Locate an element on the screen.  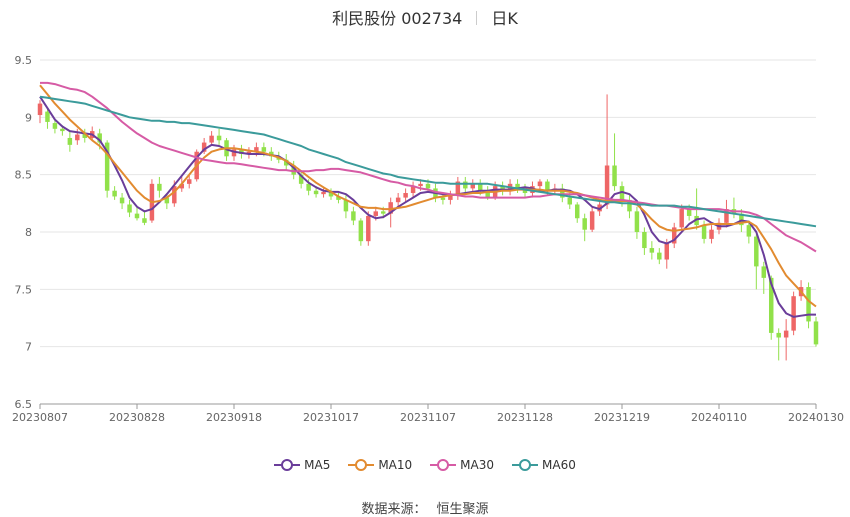
x-tick-label: 20231017 is located at coordinates (331, 417).